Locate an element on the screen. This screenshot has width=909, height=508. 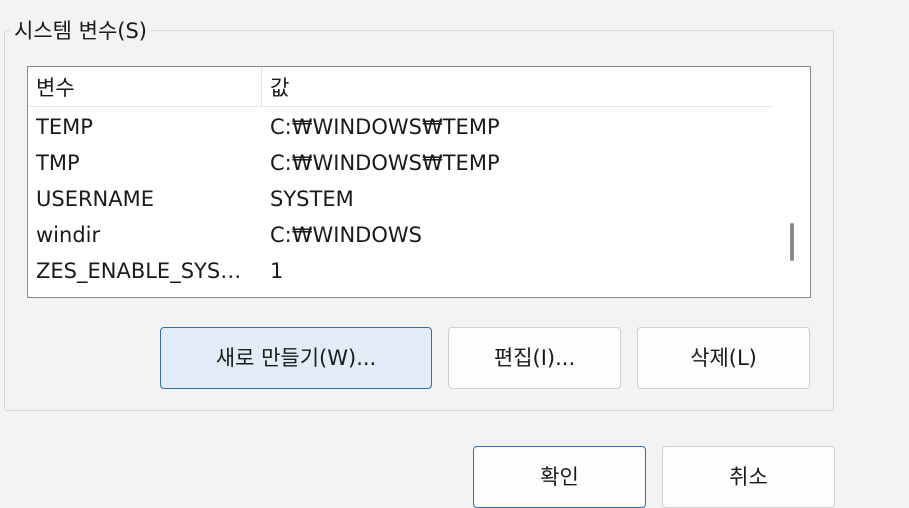
list-item: windir C:₩WINDOWS is located at coordinates (401, 235).